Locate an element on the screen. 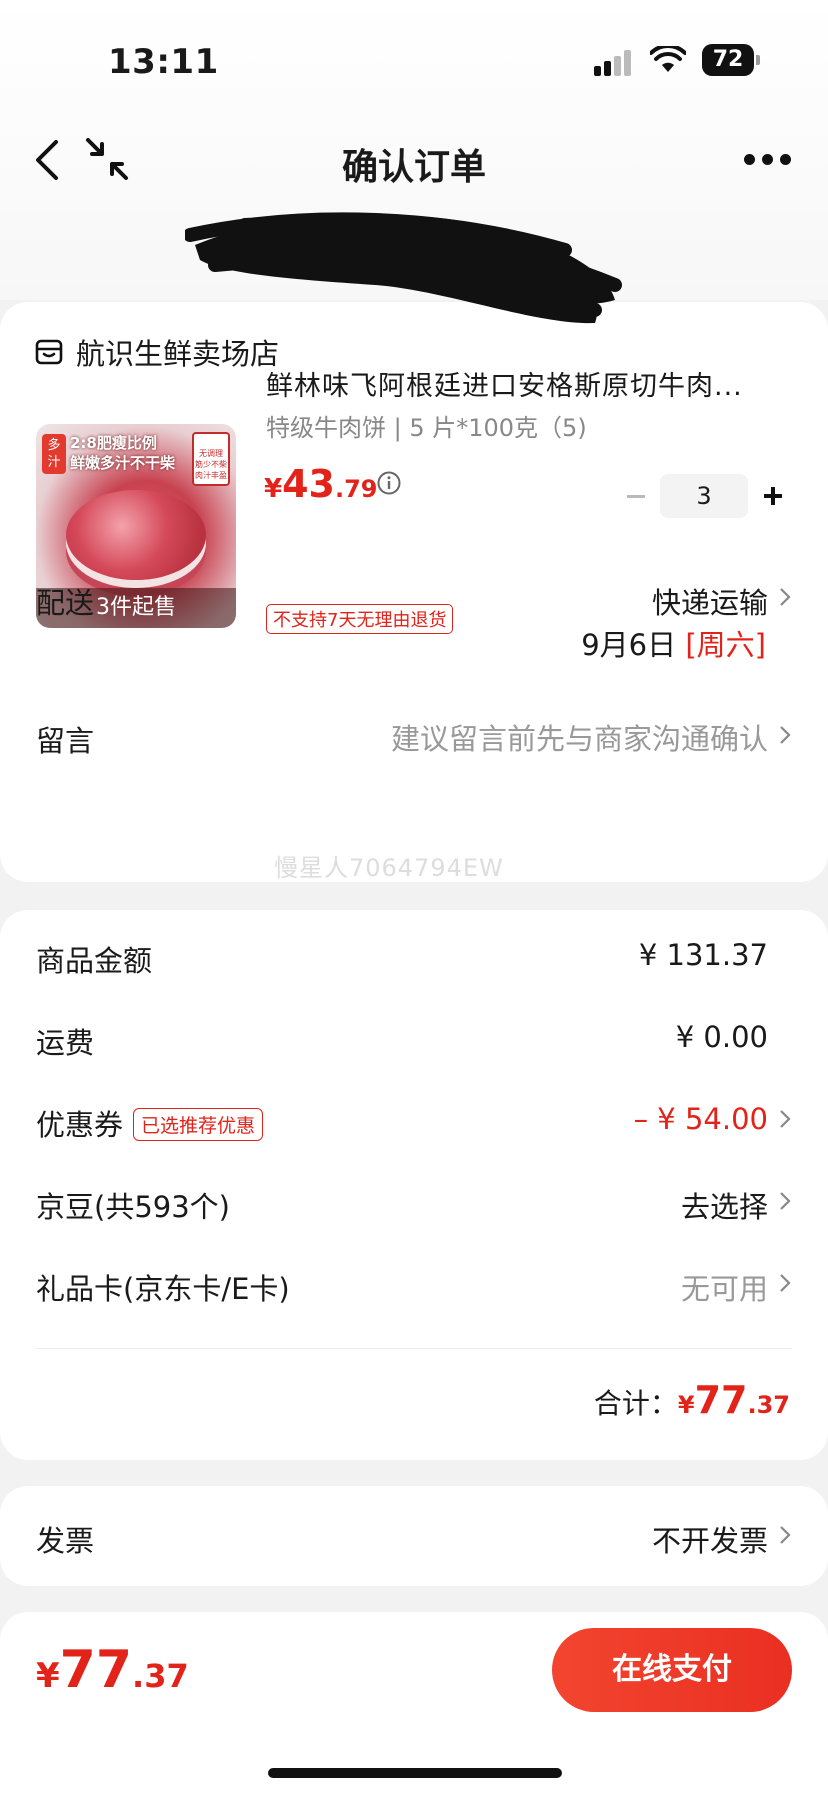 The width and height of the screenshot is (828, 1796). increase-quantity-button is located at coordinates (773, 496).